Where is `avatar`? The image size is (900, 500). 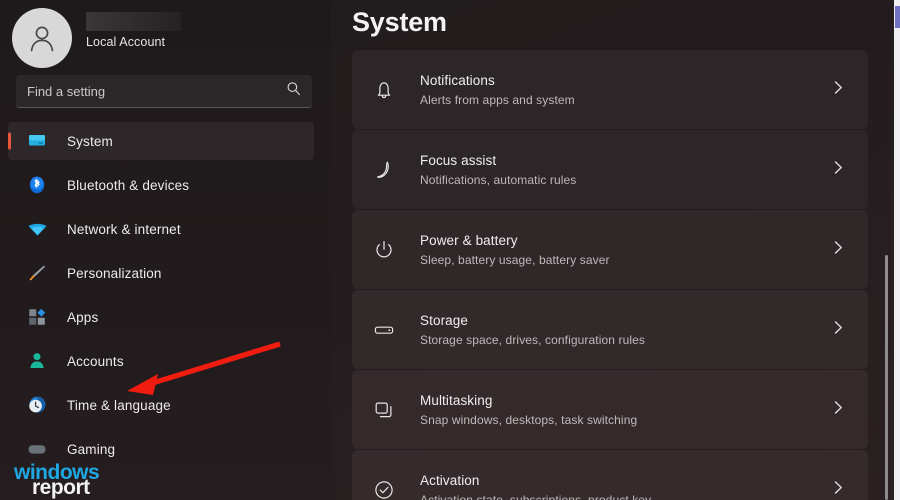
avatar is located at coordinates (42, 38).